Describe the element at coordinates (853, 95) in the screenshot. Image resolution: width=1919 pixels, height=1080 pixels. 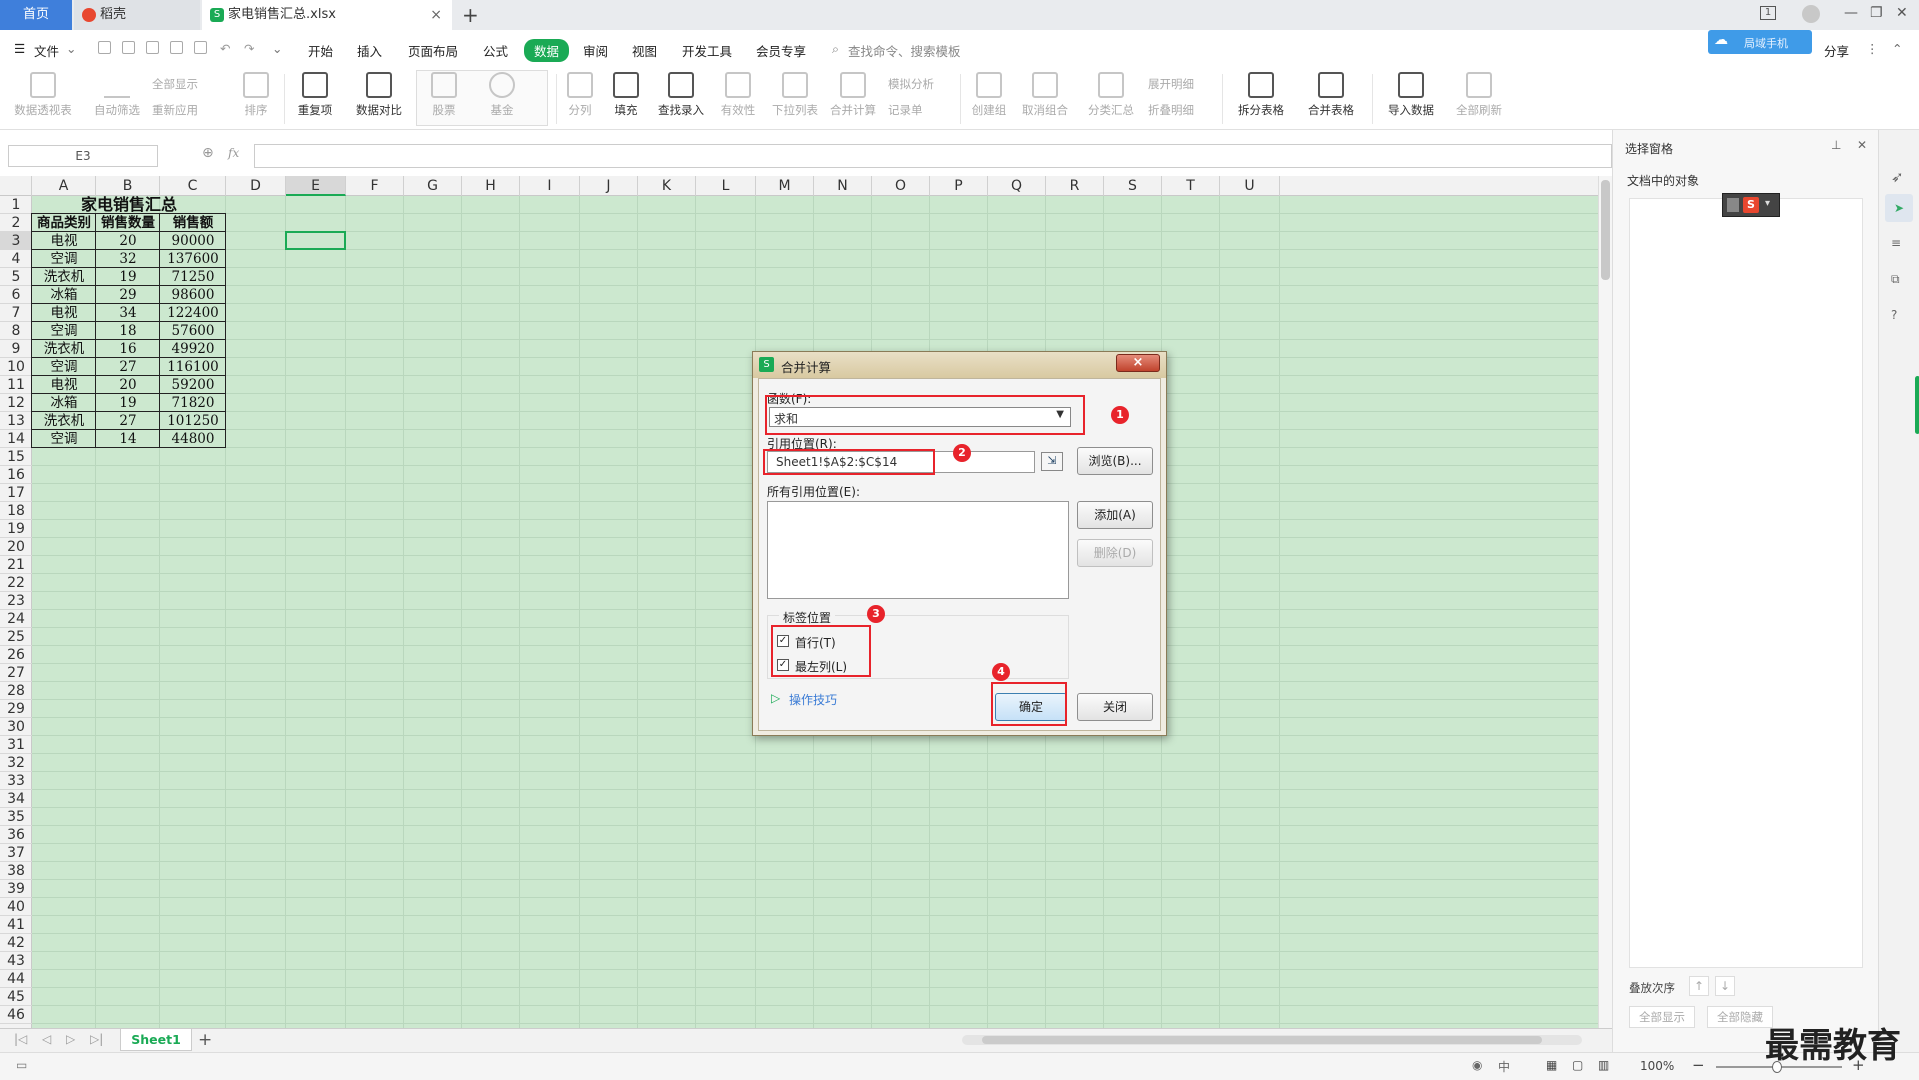
I see `consolidate-button: 合并计算` at that location.